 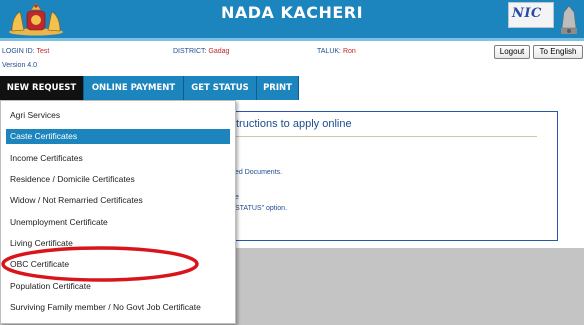 What do you see at coordinates (292, 12) in the screenshot?
I see `app-title: NADA KACHERI` at bounding box center [292, 12].